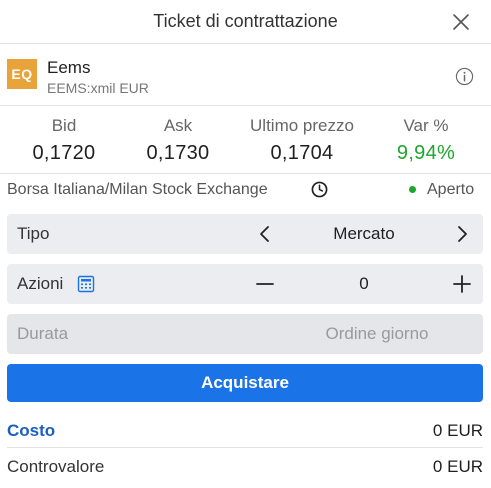 This screenshot has width=491, height=488. I want to click on instrument-header: EQ Eems EEMS:xmil EUR, so click(245, 75).